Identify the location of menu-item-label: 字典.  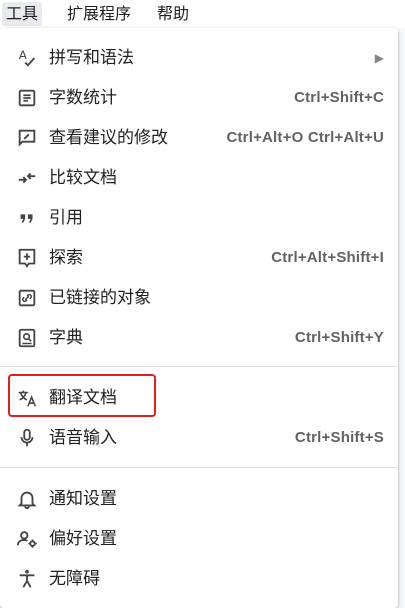
(66, 338).